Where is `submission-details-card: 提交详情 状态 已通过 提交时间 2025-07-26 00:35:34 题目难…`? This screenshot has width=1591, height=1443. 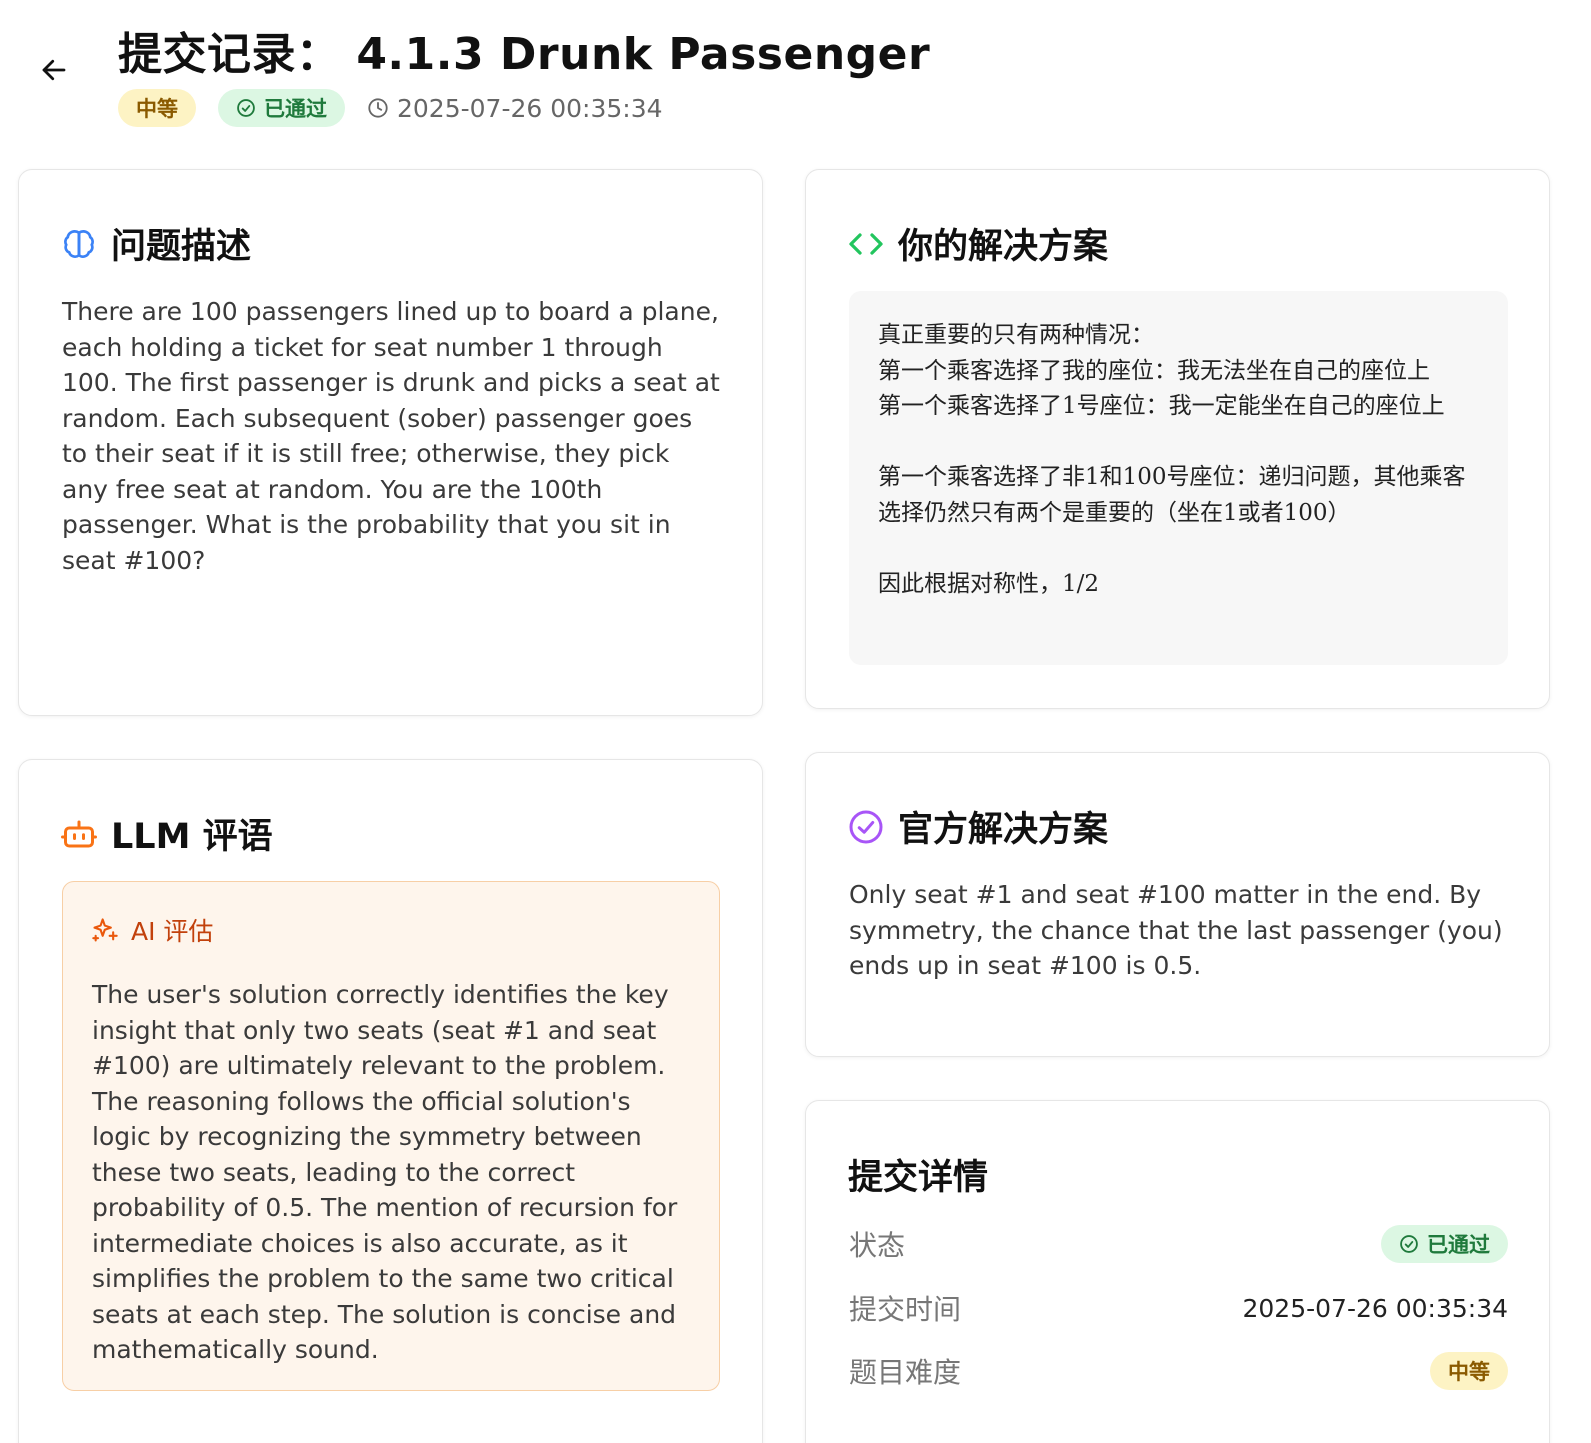 submission-details-card: 提交详情 状态 已通过 提交时间 2025-07-26 00:35:34 题目难… is located at coordinates (1177, 1271).